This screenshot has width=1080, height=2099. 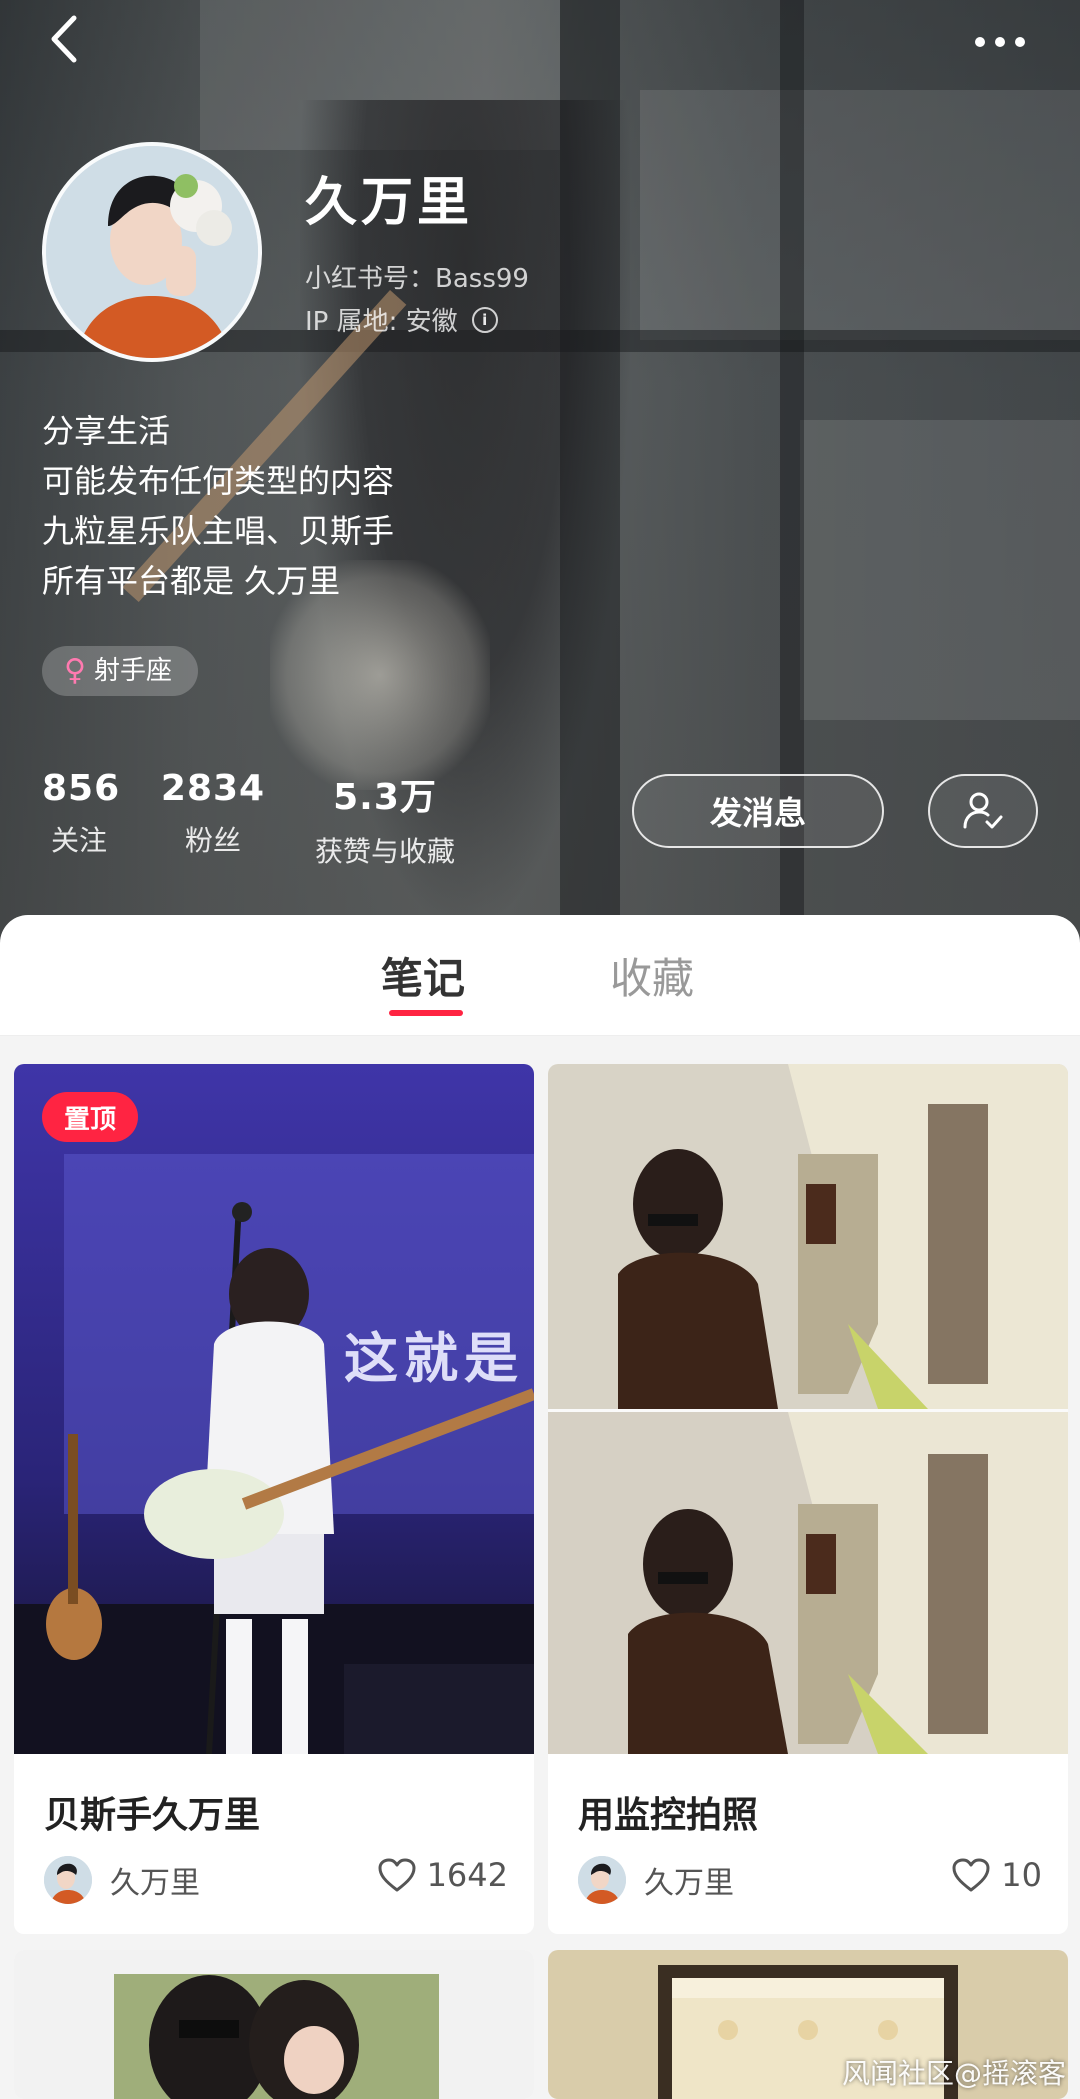 I want to click on stat-value: 856, so click(x=81, y=788).